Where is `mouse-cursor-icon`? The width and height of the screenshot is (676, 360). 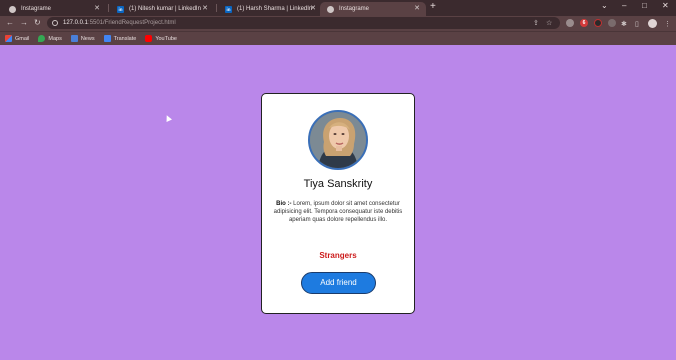 mouse-cursor-icon is located at coordinates (168, 118).